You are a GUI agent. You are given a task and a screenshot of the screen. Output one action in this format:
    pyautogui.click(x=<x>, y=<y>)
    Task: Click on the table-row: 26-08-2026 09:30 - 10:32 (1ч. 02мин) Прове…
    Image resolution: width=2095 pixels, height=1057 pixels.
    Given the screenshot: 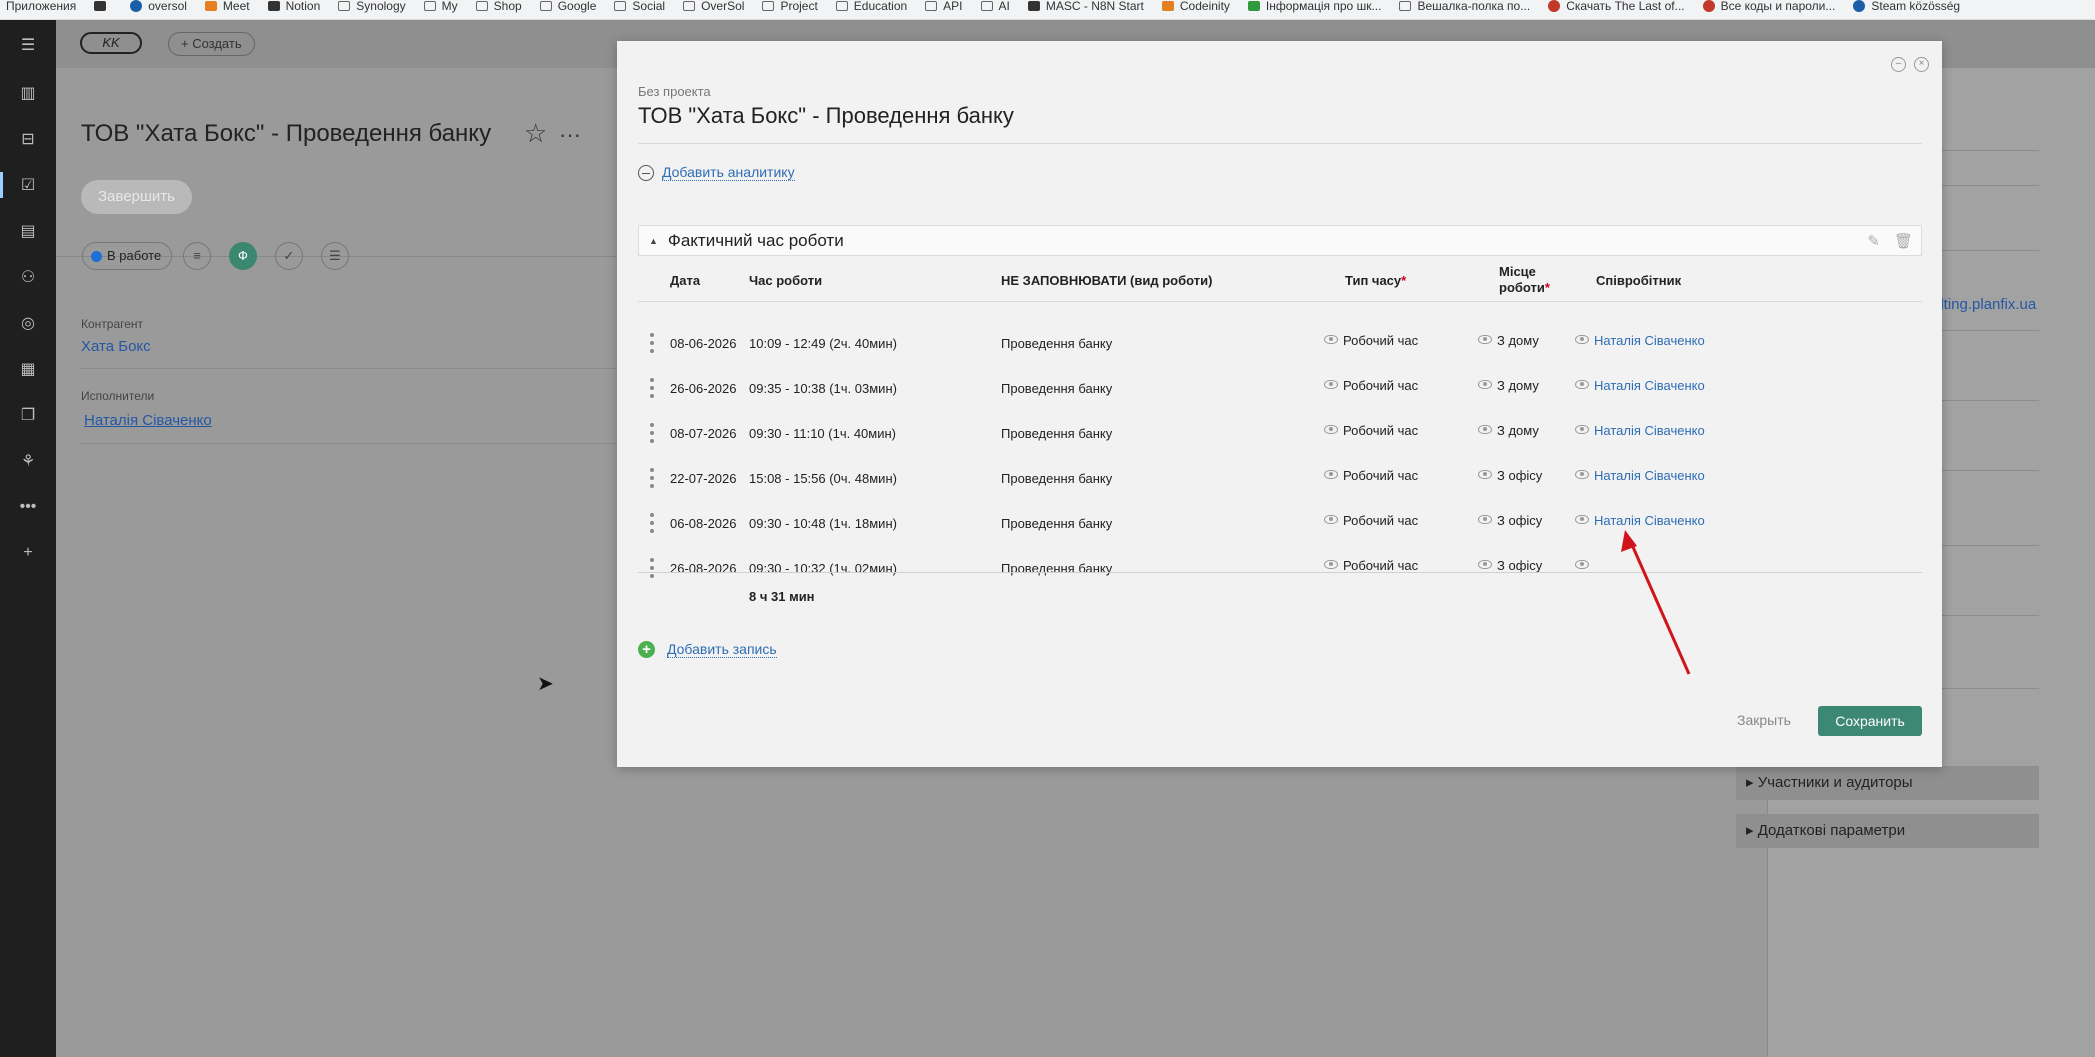 What is the action you would take?
    pyautogui.click(x=1280, y=568)
    